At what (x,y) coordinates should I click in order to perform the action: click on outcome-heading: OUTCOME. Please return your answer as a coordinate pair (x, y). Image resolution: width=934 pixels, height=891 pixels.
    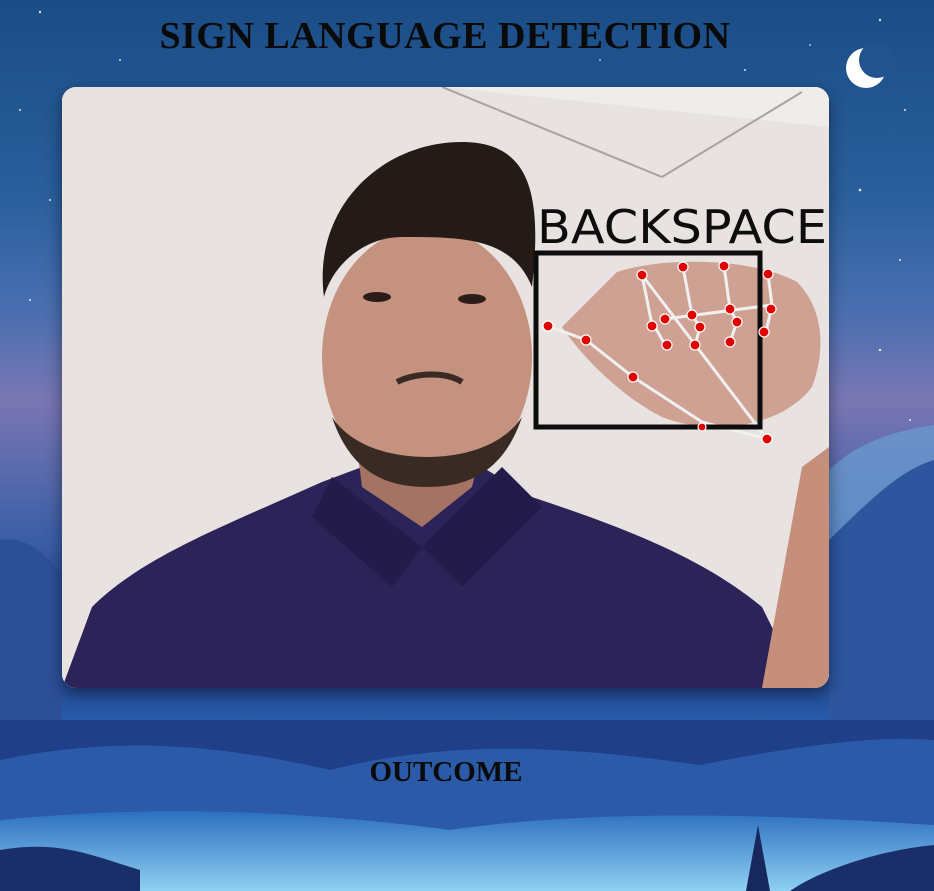
    Looking at the image, I should click on (446, 772).